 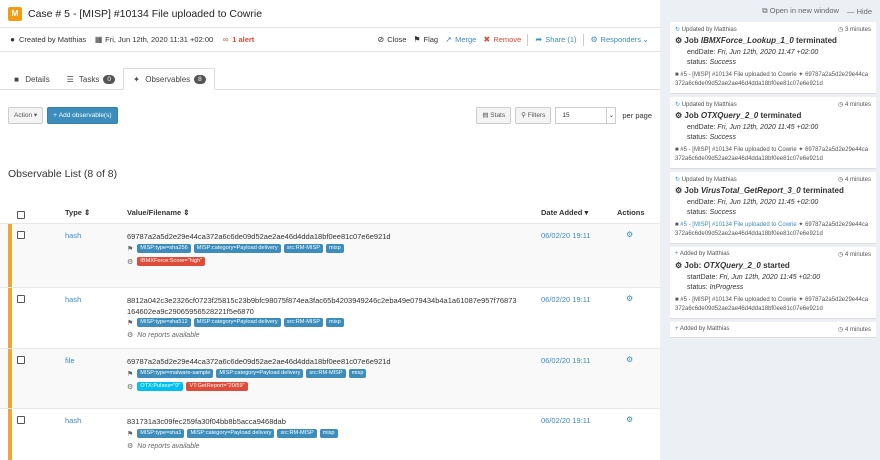 What do you see at coordinates (330, 79) in the screenshot?
I see `case-tabs: ■ Details ☰ Tasks 0 ✦ Observables 8` at bounding box center [330, 79].